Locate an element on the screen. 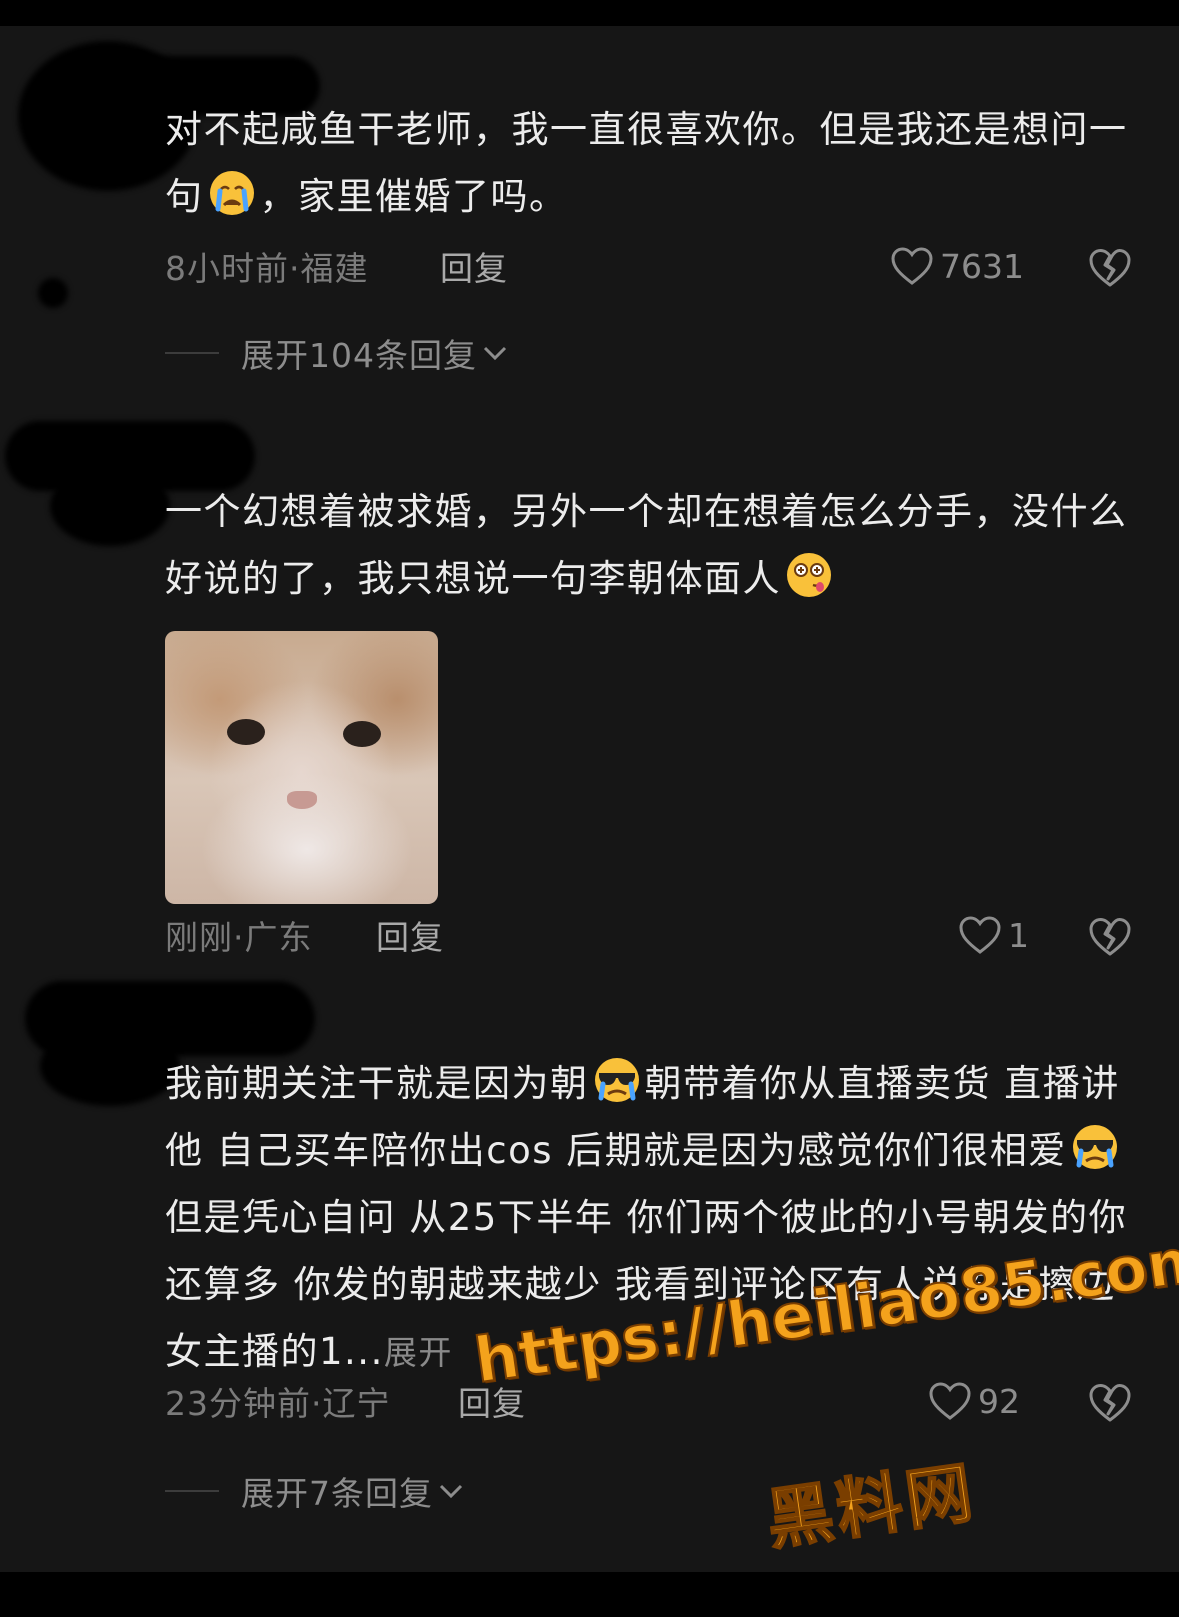 This screenshot has height=1617, width=1179. cat-eye-left is located at coordinates (246, 732).